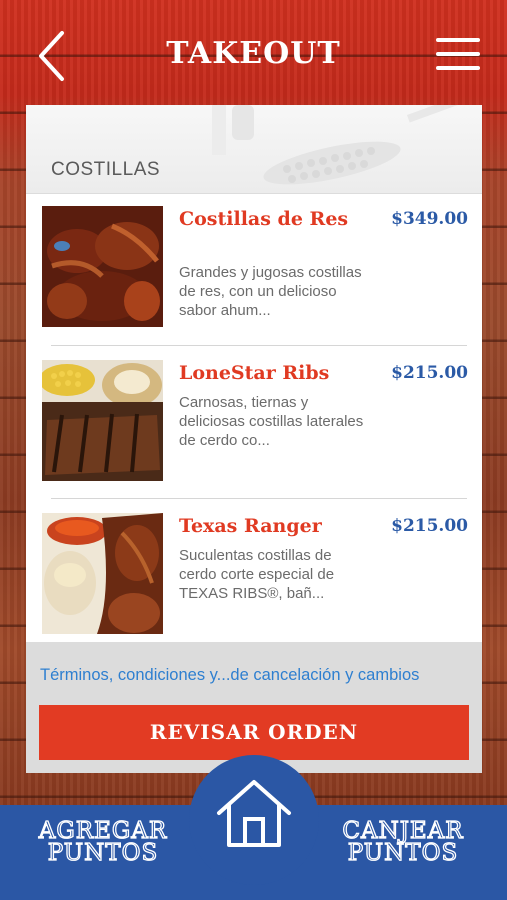 The height and width of the screenshot is (900, 507). Describe the element at coordinates (403, 842) in the screenshot. I see `redeem-points-button: CANJEAR PUNTOS` at that location.